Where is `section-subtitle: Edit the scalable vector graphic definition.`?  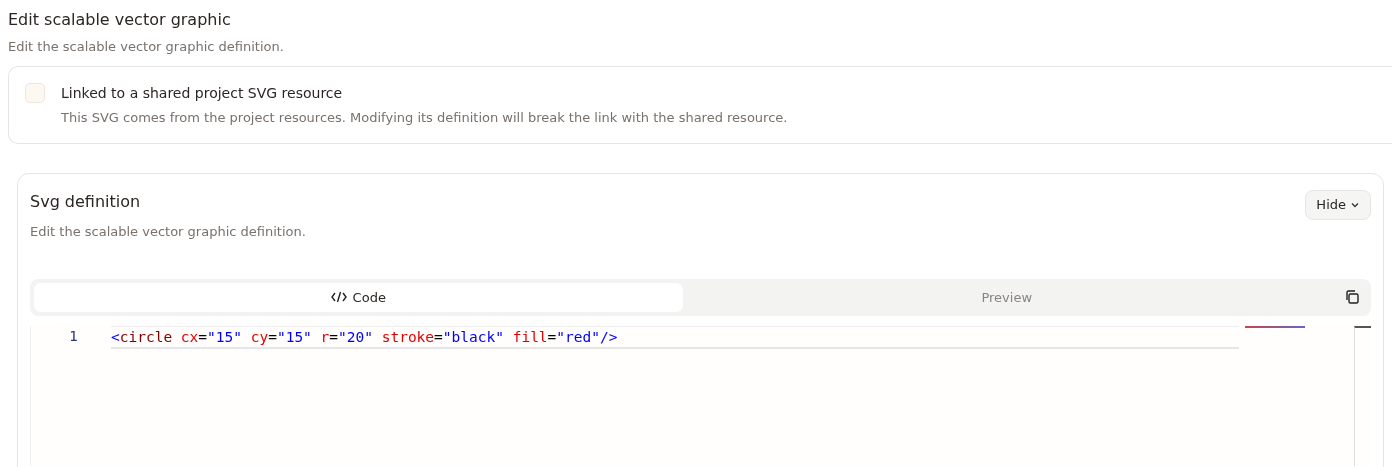
section-subtitle: Edit the scalable vector graphic definition. is located at coordinates (146, 47).